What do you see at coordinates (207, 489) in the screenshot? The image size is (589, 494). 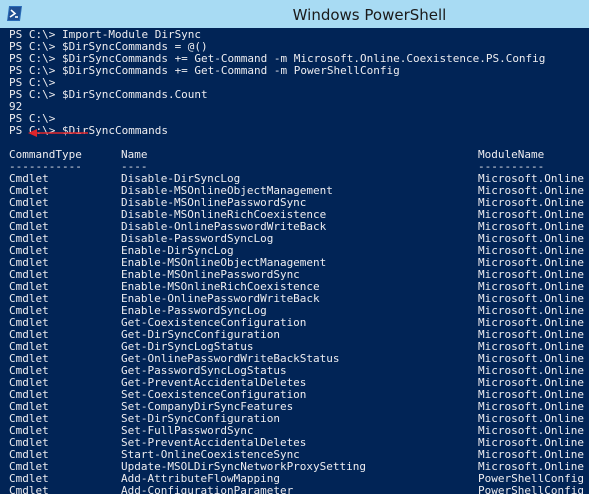 I see `command-name-cell: Add-ConfigurationParameter` at bounding box center [207, 489].